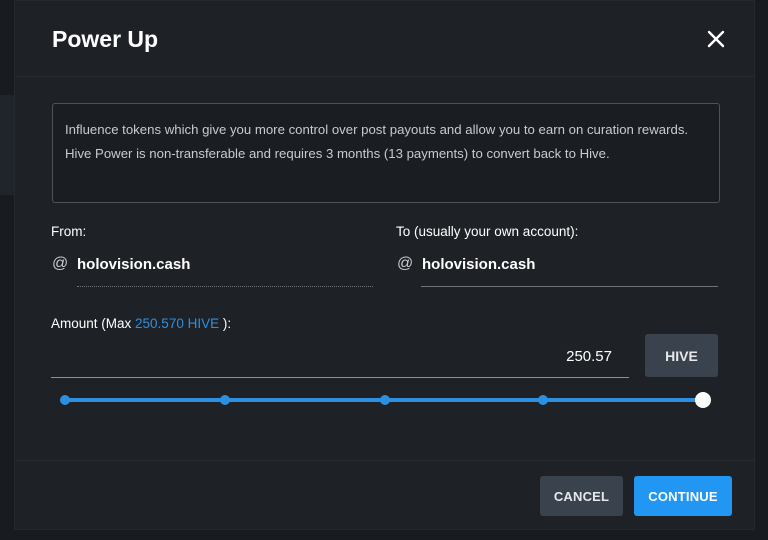 Image resolution: width=768 pixels, height=540 pixels. Describe the element at coordinates (479, 264) in the screenshot. I see `to-account-name: holovision.cash` at that location.